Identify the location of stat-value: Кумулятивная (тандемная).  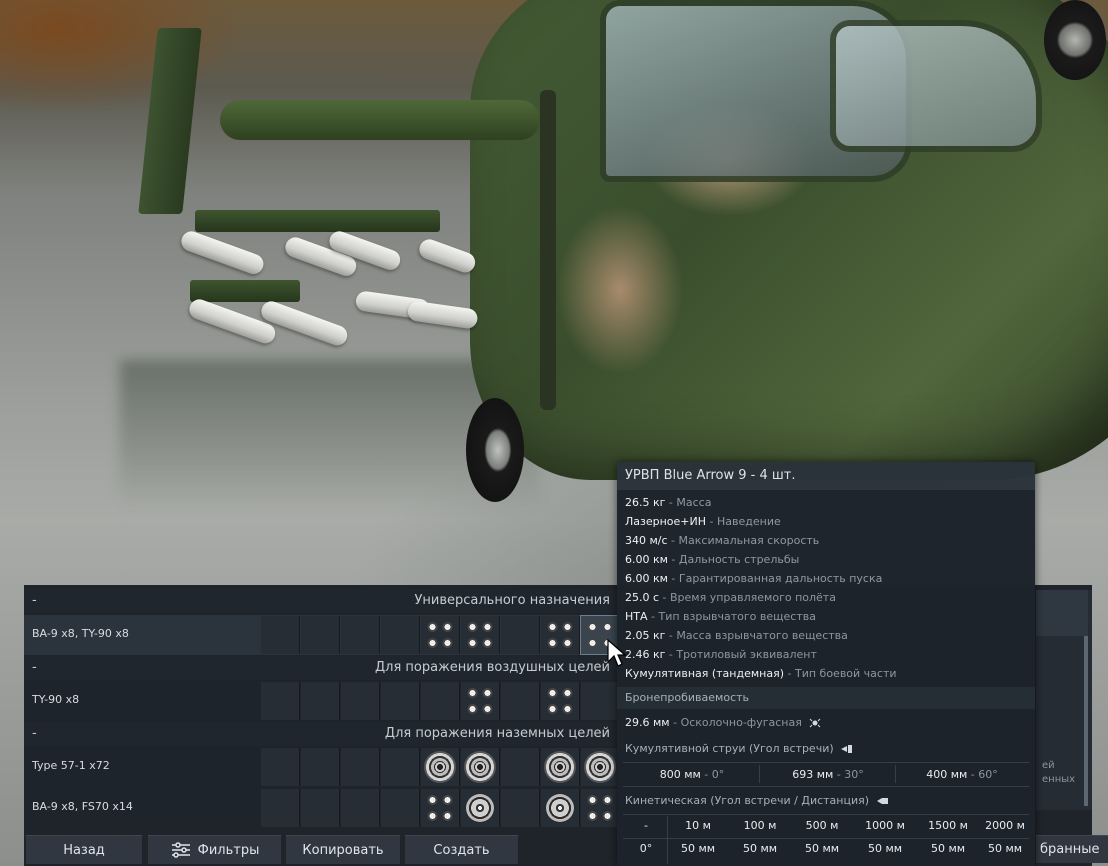
(705, 673).